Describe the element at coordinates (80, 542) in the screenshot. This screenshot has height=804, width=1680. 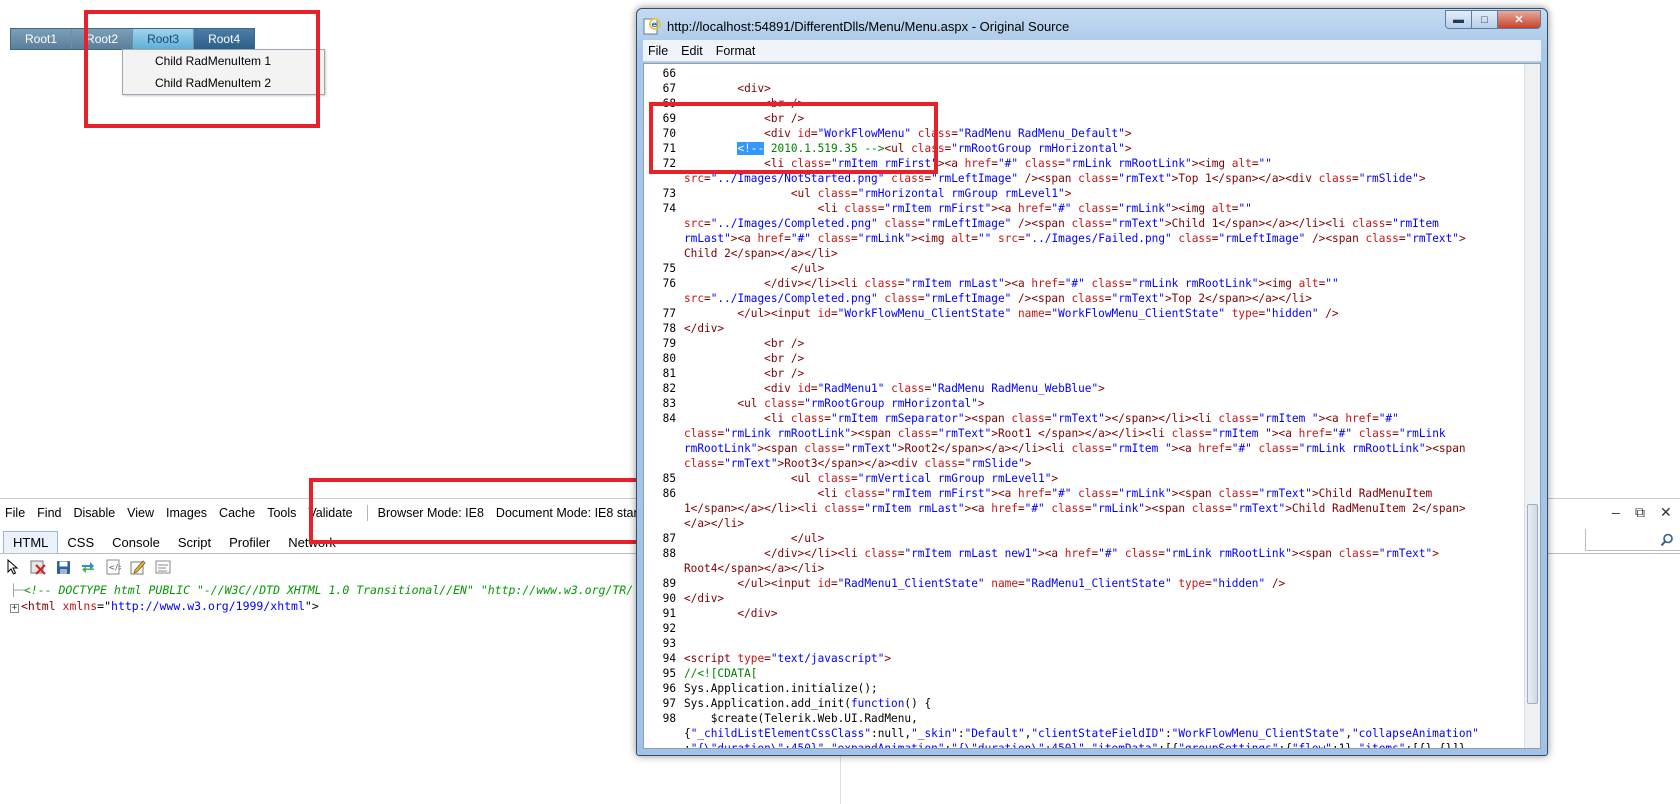
I see `tab-css: CSS` at that location.